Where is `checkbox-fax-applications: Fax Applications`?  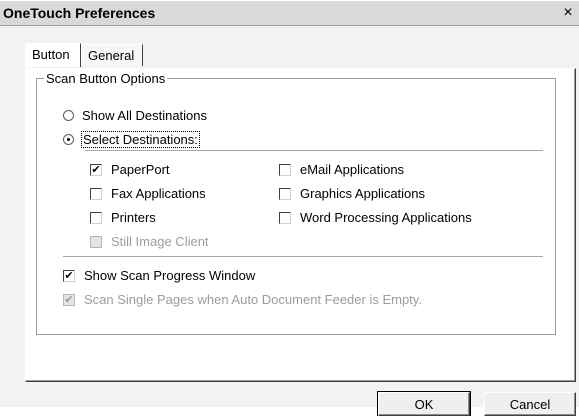 checkbox-fax-applications: Fax Applications is located at coordinates (148, 193).